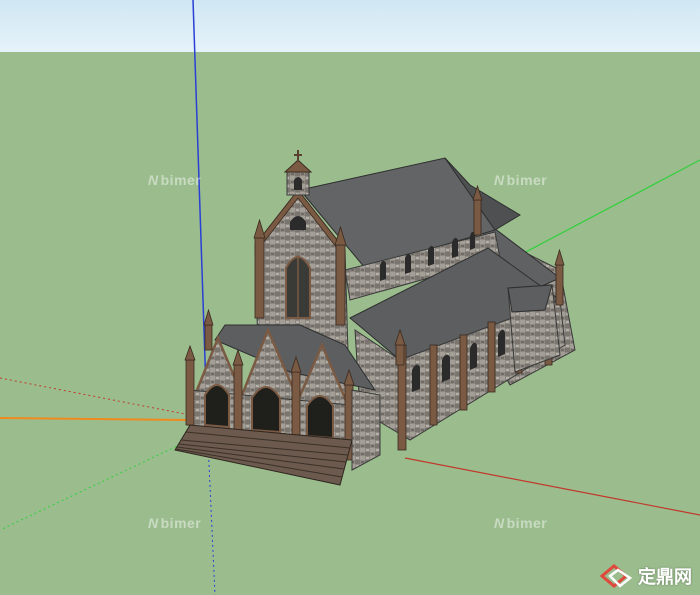 The width and height of the screenshot is (700, 595). Describe the element at coordinates (530, 298) in the screenshot. I see `side-chapel-roof` at that location.